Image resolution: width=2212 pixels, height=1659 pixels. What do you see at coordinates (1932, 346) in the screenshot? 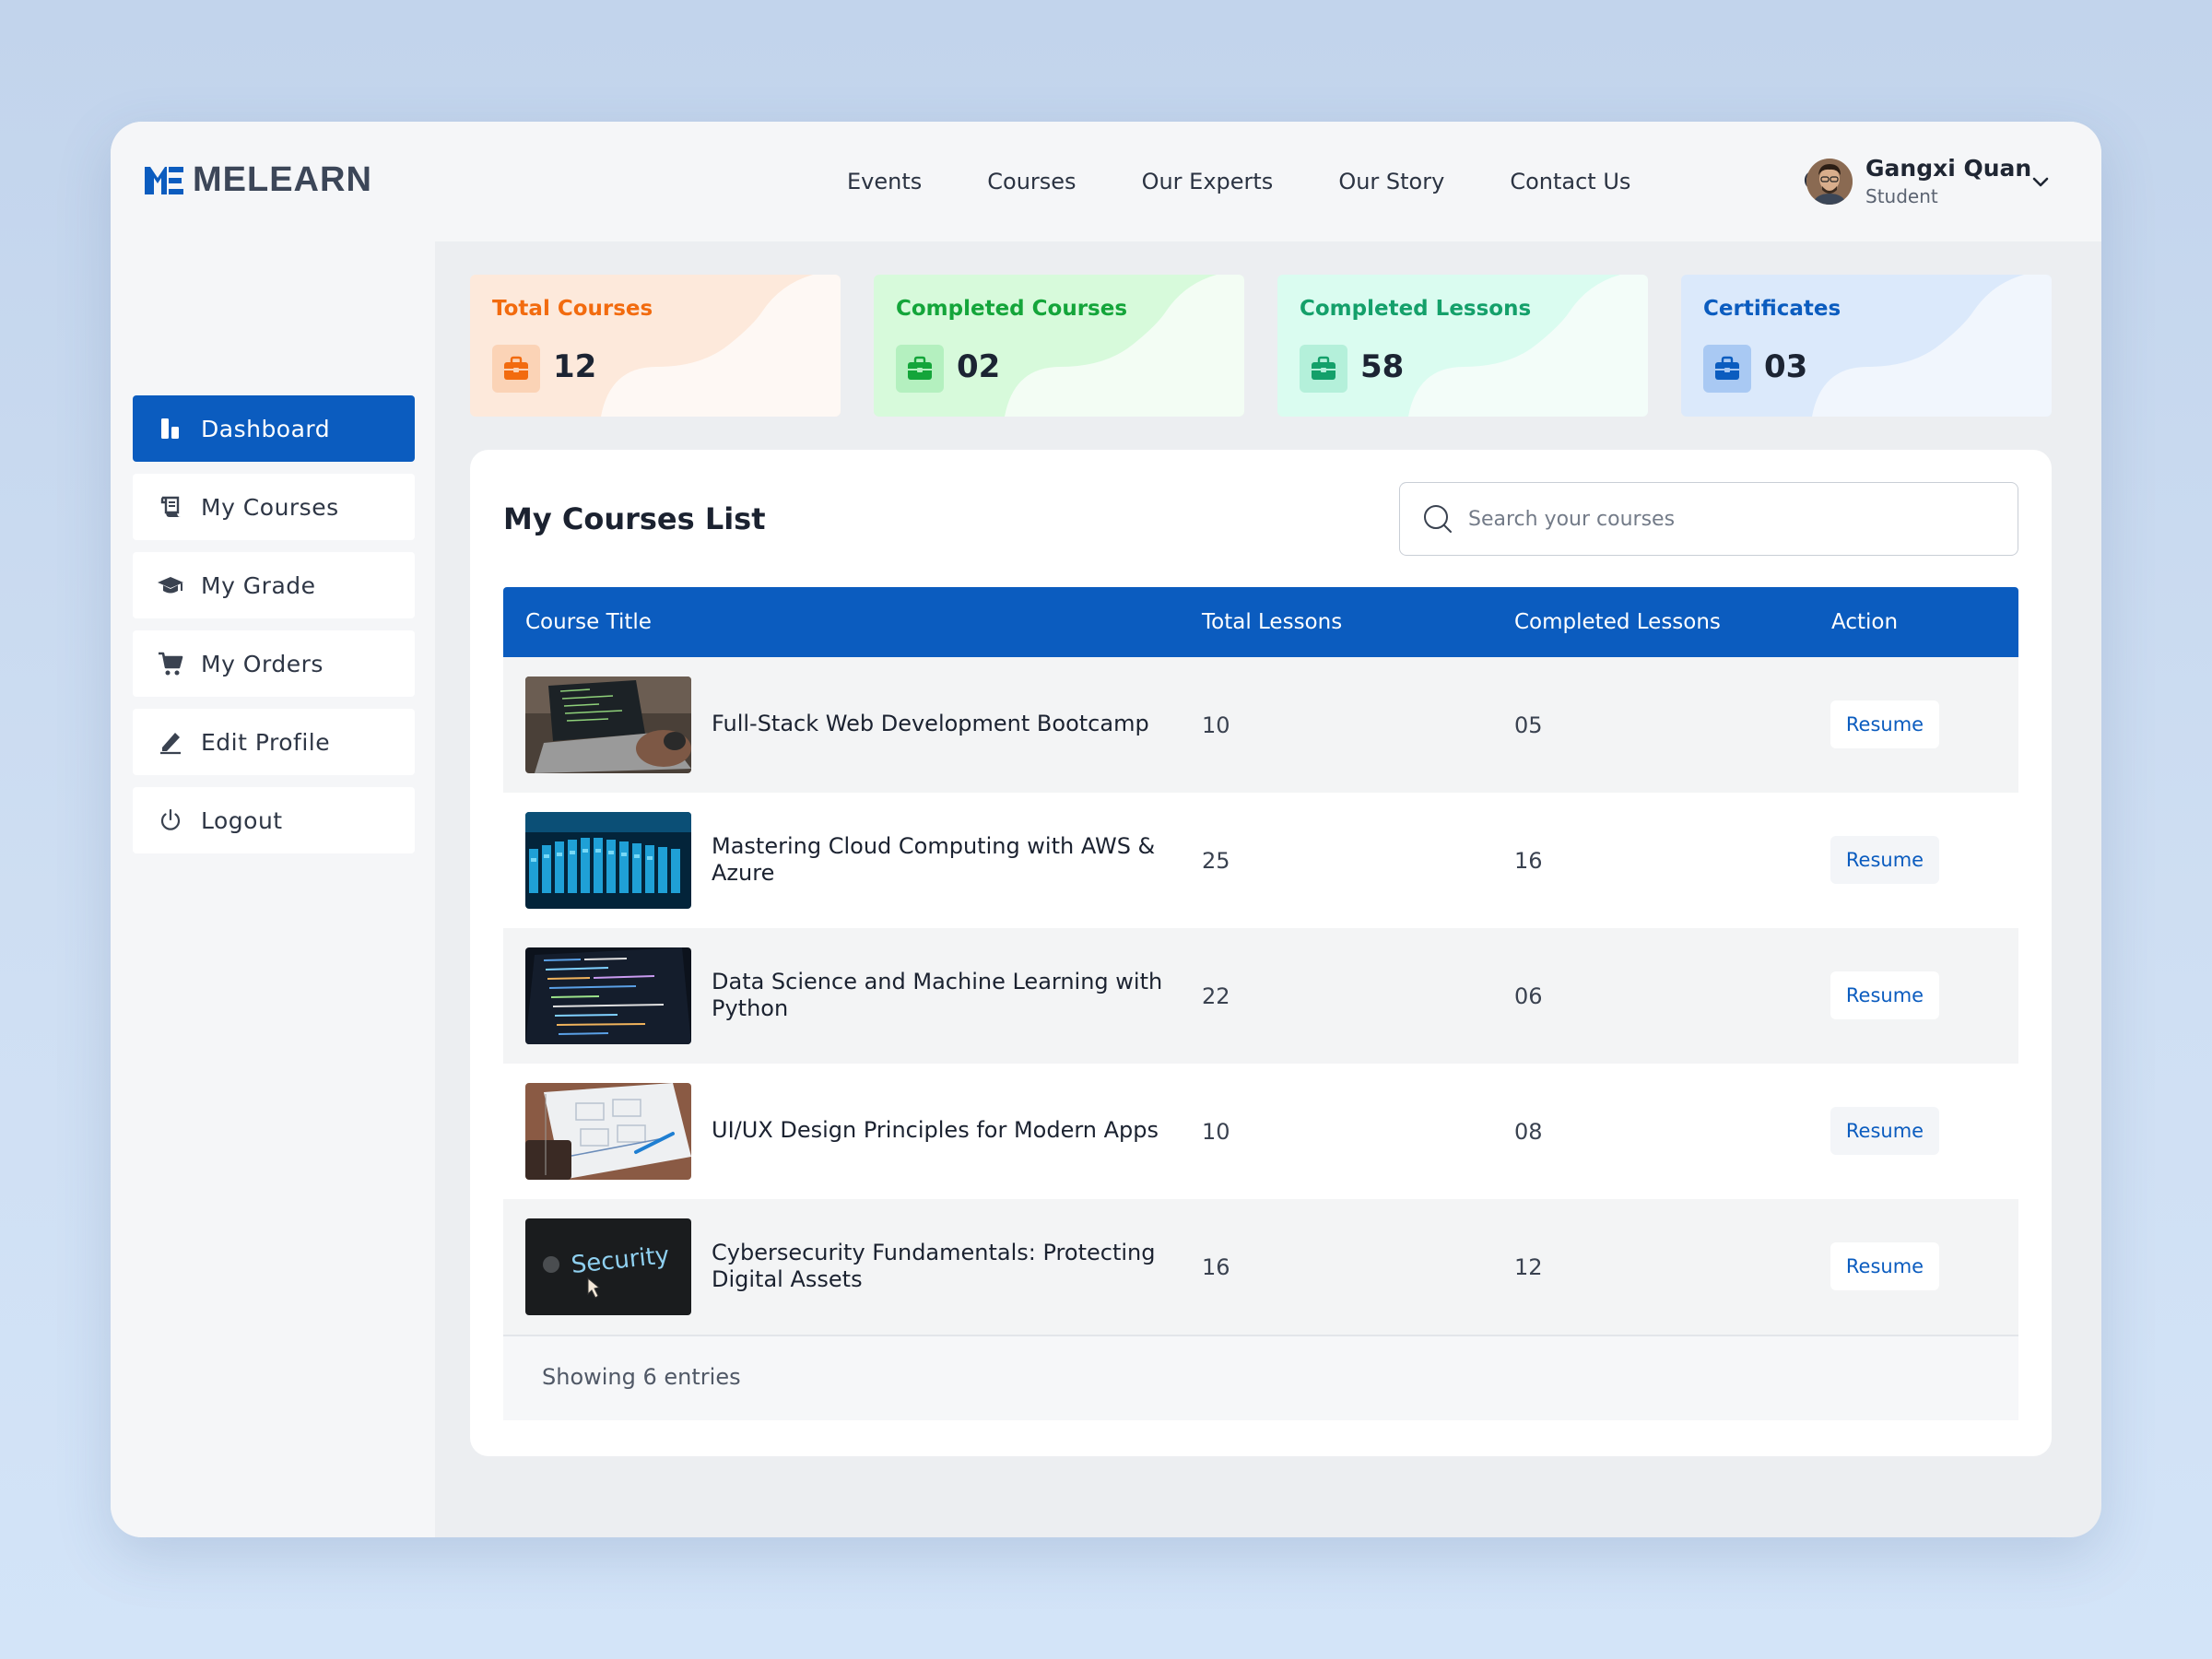
I see `card-wave-decoration` at bounding box center [1932, 346].